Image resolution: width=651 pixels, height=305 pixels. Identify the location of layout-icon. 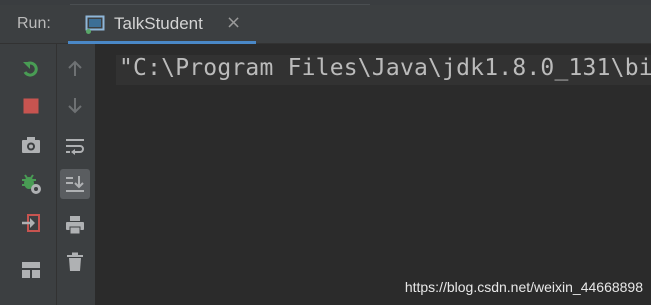
(31, 270).